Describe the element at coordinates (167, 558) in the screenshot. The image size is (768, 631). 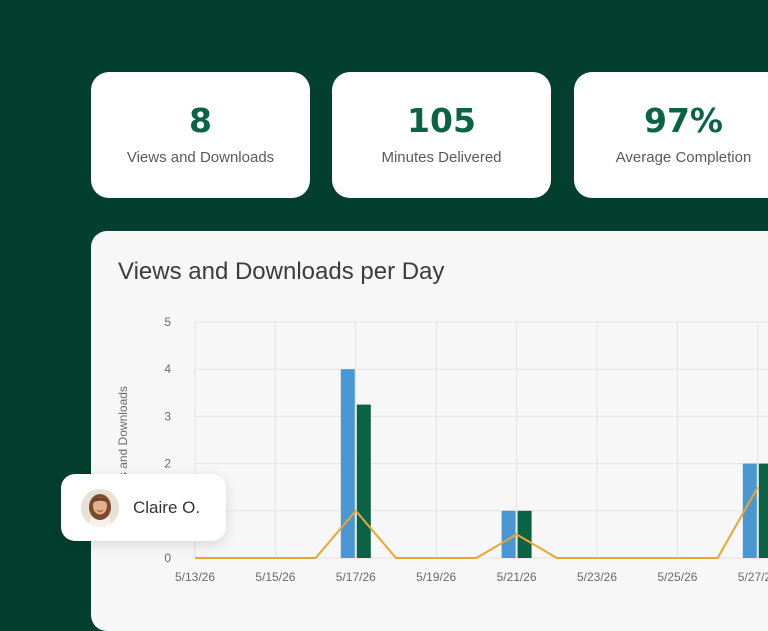
I see `y-tick-label: 0` at that location.